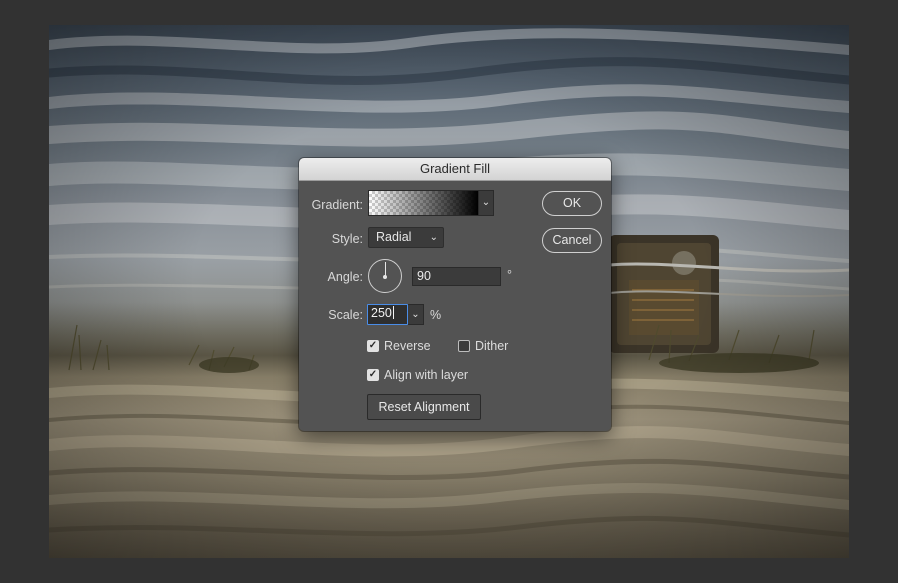  Describe the element at coordinates (423, 203) in the screenshot. I see `gradient-preview` at that location.